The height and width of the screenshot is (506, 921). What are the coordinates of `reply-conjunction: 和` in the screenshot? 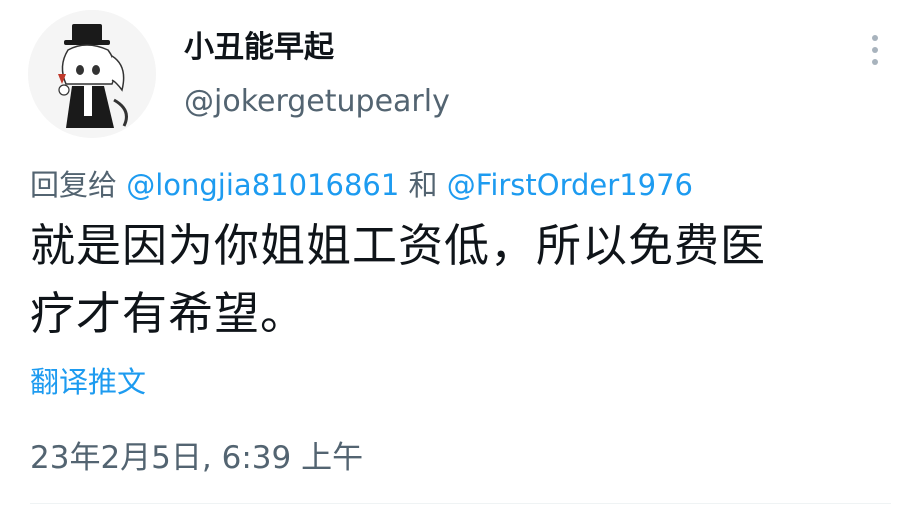 It's located at (423, 185).